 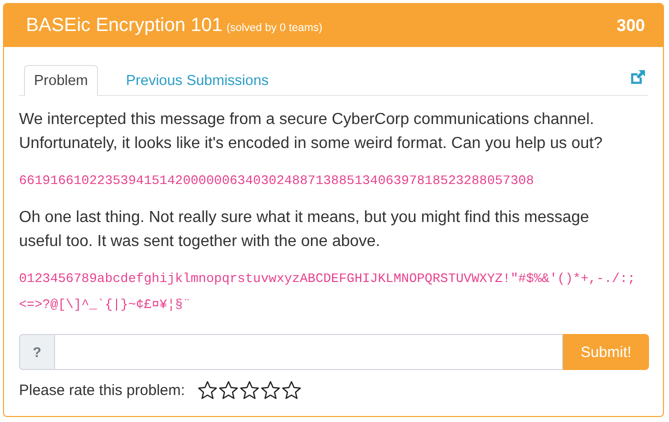 I want to click on code-text: 0123456789abcdefghijklmnopqrstuvwxyzABCDEFGHIJKLMNOPQRSTUVWXYZ!"#$%&'()*+,-./:;<=>?@[\]^_`{|}~¢£¤¥¦§¨, so click(x=327, y=292).